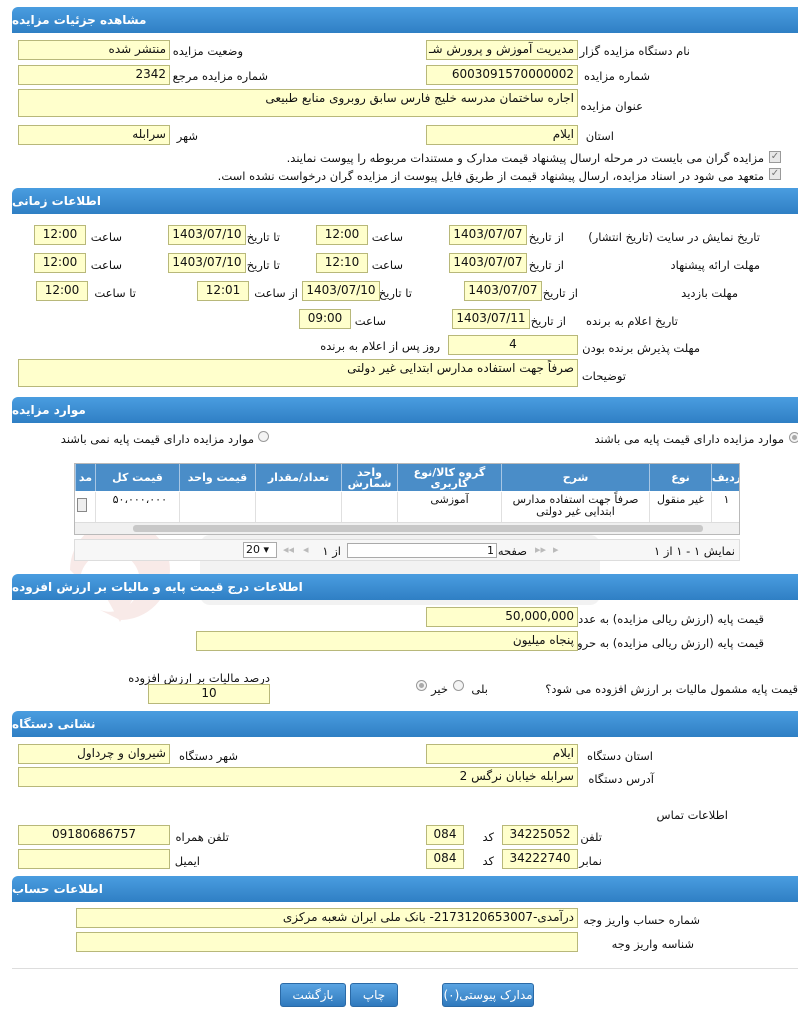  I want to click on display-to-date-field: 1403/07/10, so click(207, 235).